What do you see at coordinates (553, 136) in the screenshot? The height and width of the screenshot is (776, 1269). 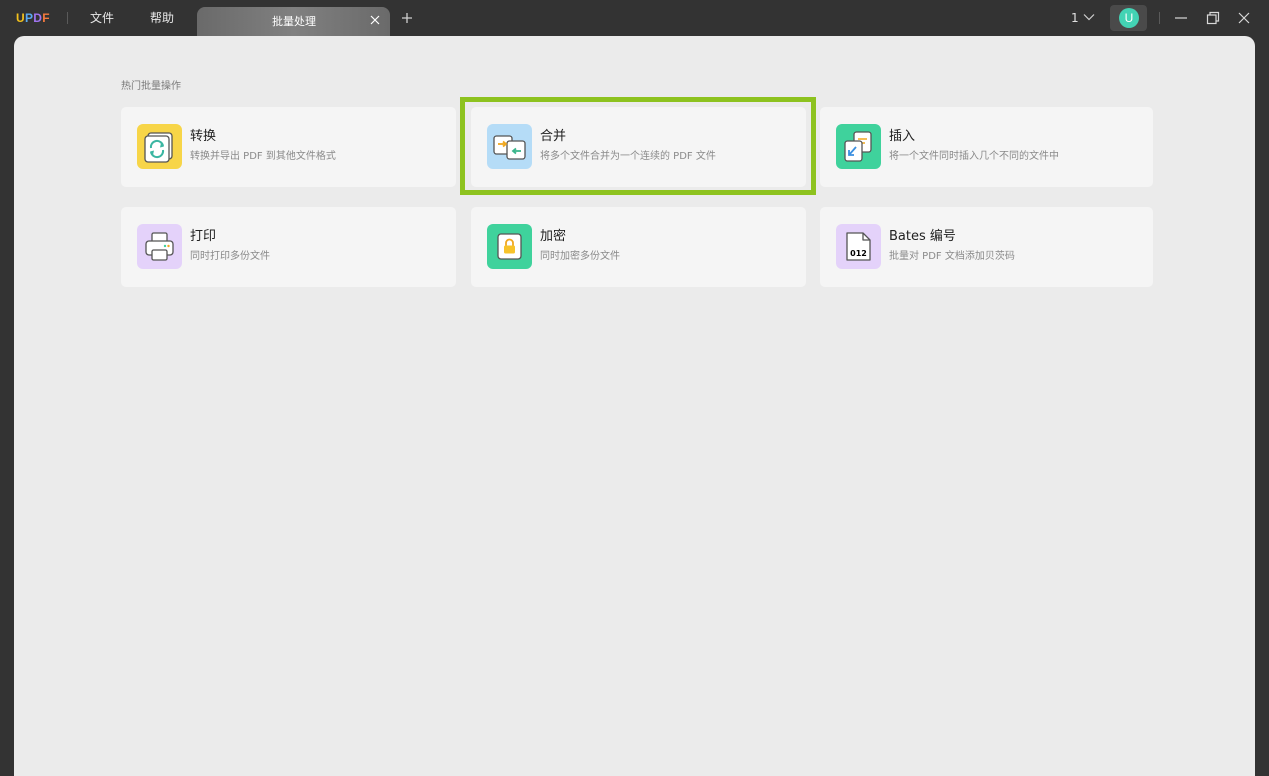 I see `card-title: 合并` at bounding box center [553, 136].